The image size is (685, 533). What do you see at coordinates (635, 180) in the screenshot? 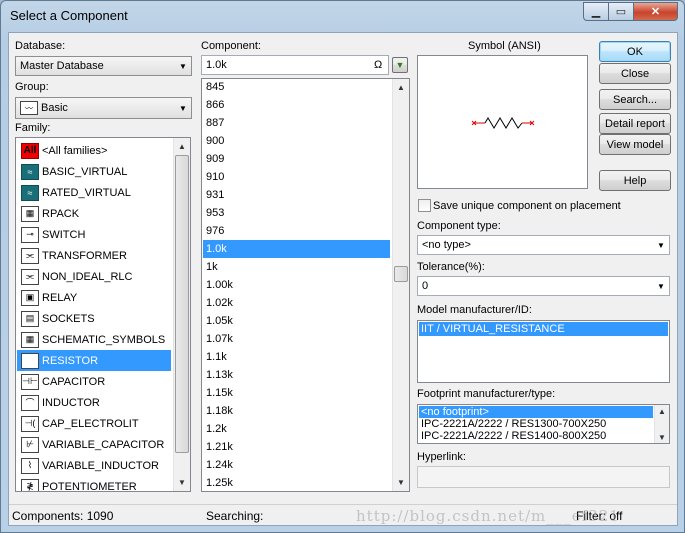
I see `help-button: Help` at bounding box center [635, 180].